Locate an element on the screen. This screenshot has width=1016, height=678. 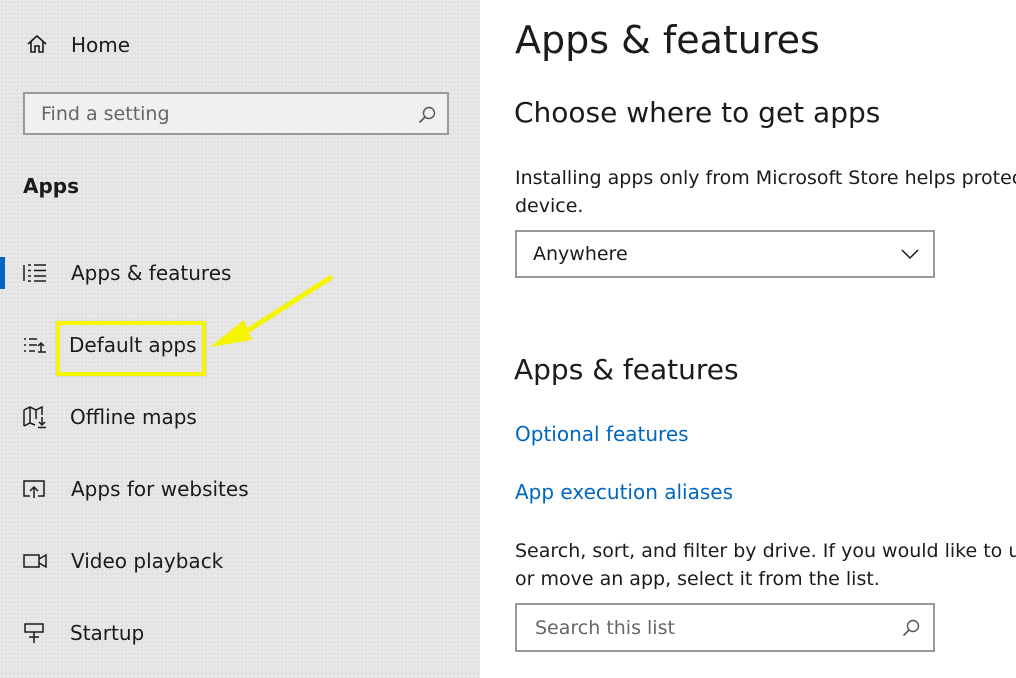
startup-icon is located at coordinates (35, 633).